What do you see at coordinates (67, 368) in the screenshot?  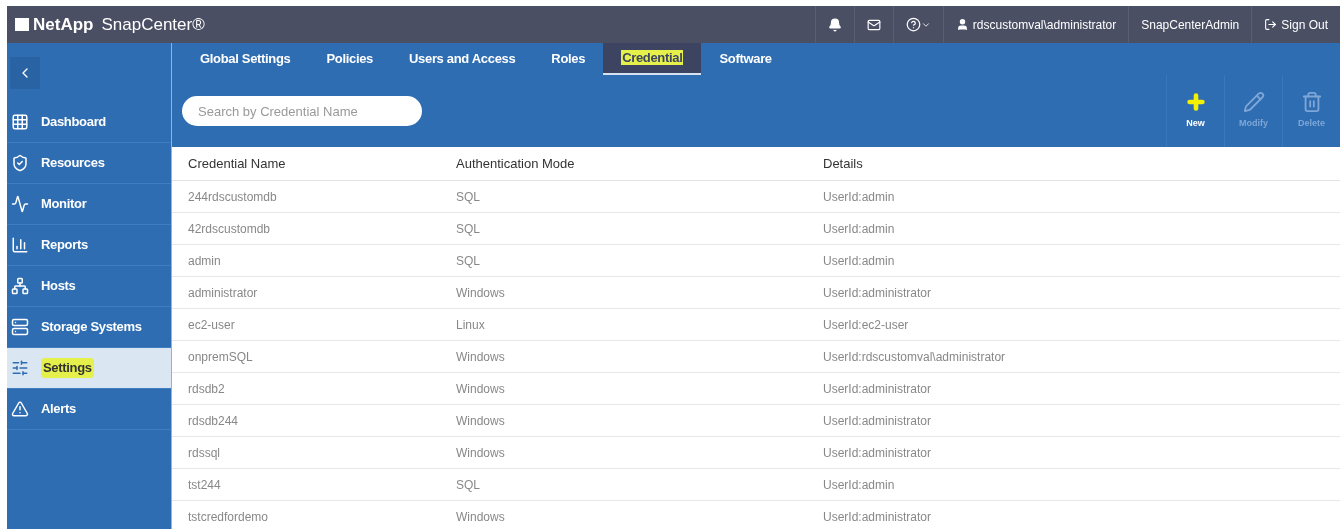 I see `sidebar-label: Settings` at bounding box center [67, 368].